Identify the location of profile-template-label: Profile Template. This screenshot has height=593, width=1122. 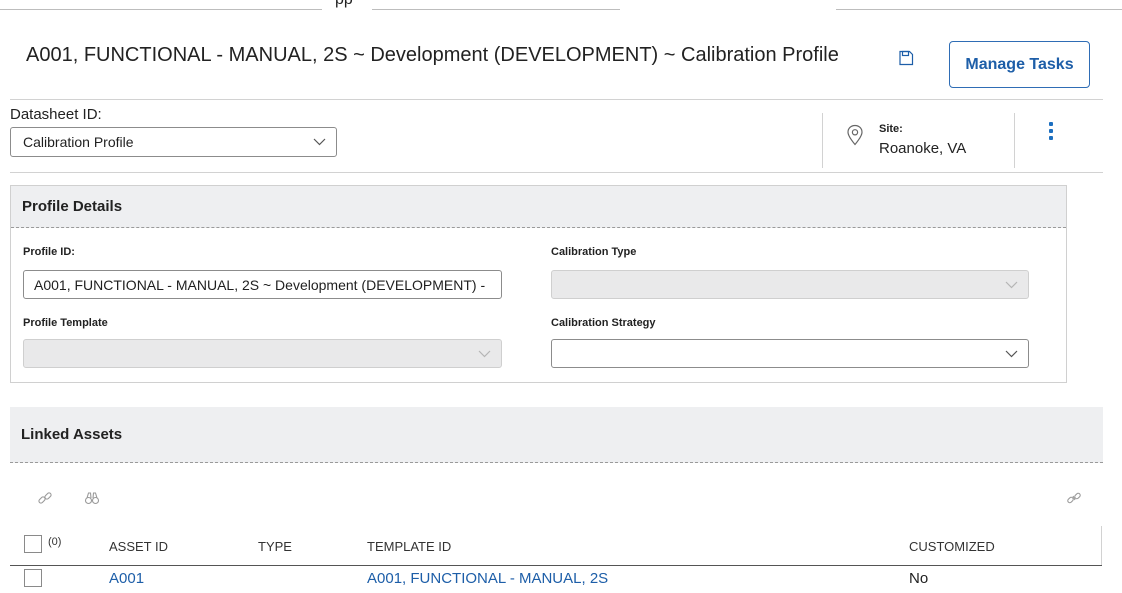
(65, 323).